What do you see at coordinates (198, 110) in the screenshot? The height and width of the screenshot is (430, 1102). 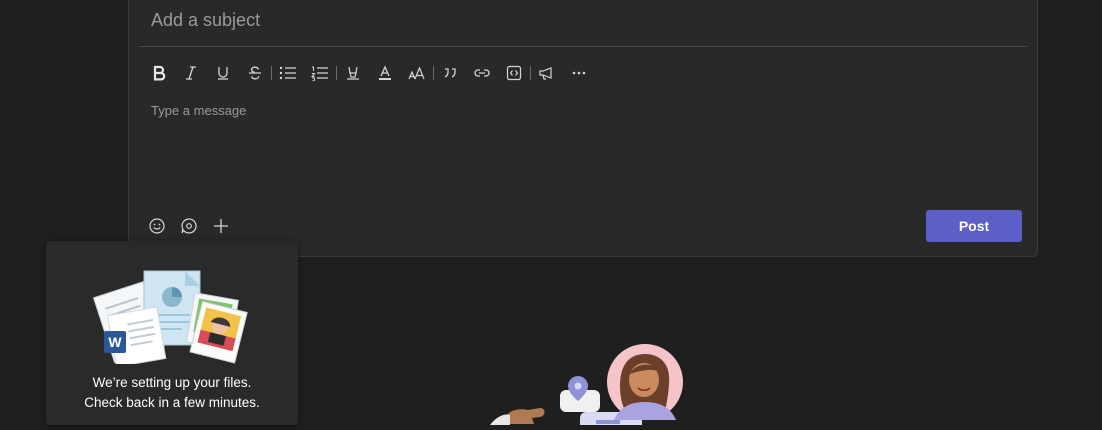 I see `message-input: Type a message` at bounding box center [198, 110].